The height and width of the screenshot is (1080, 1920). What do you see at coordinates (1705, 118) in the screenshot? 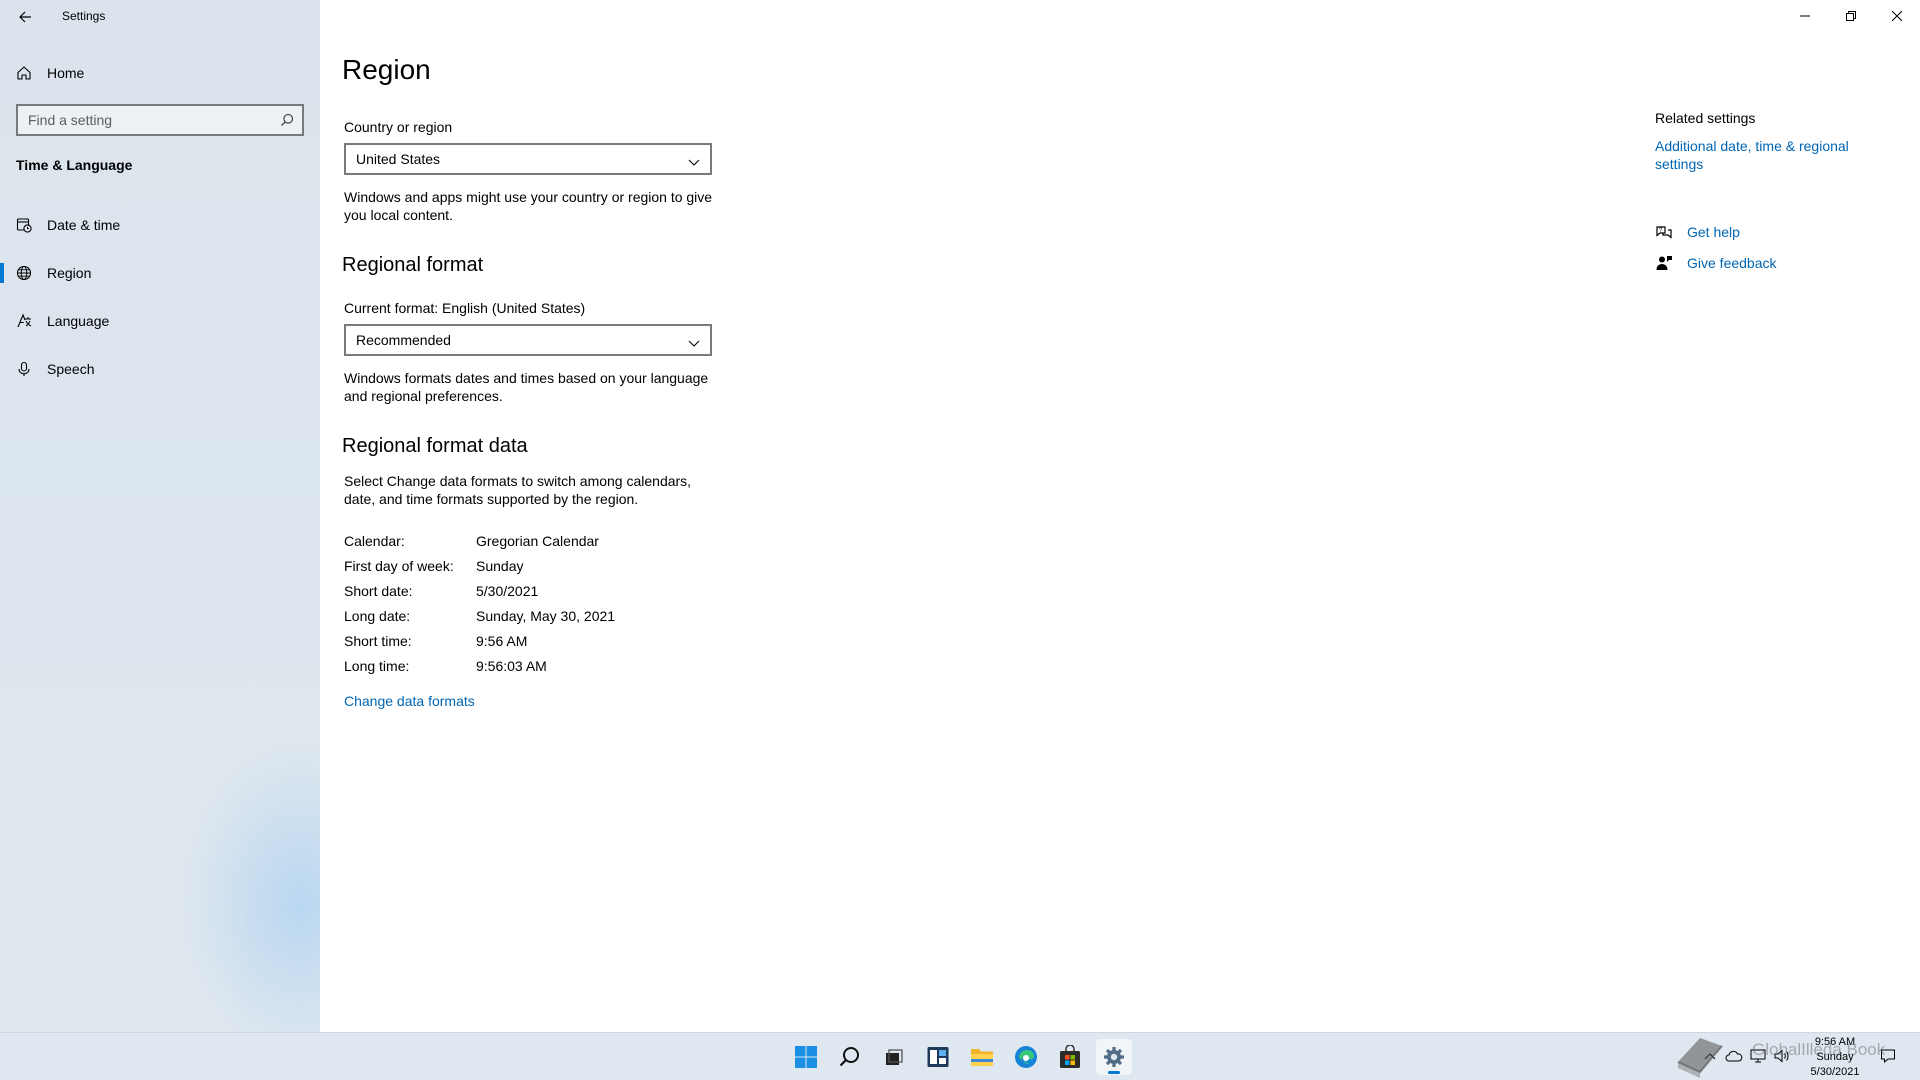
I see `related-settings-heading: Related settings` at bounding box center [1705, 118].